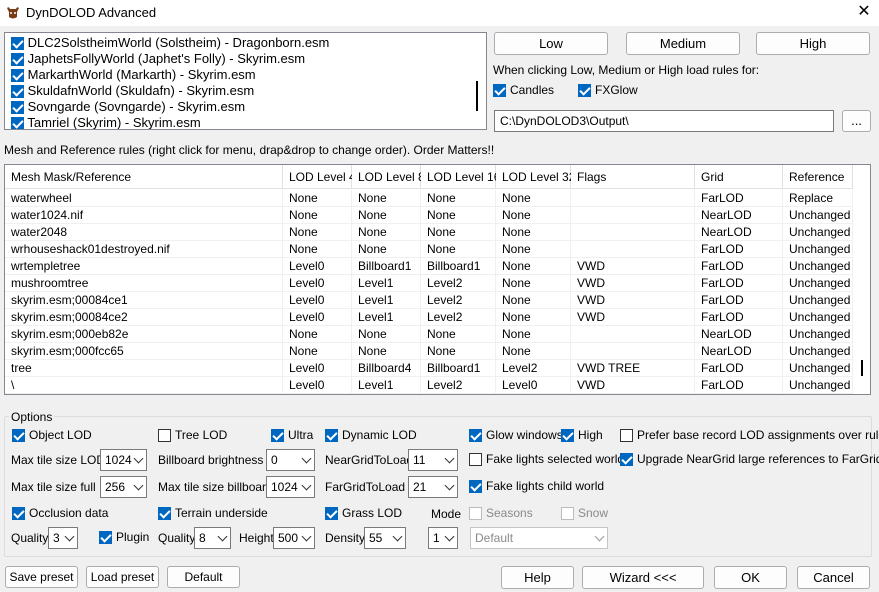 Image resolution: width=879 pixels, height=592 pixels. What do you see at coordinates (290, 460) in the screenshot?
I see `billboard-brightness-select: 0` at bounding box center [290, 460].